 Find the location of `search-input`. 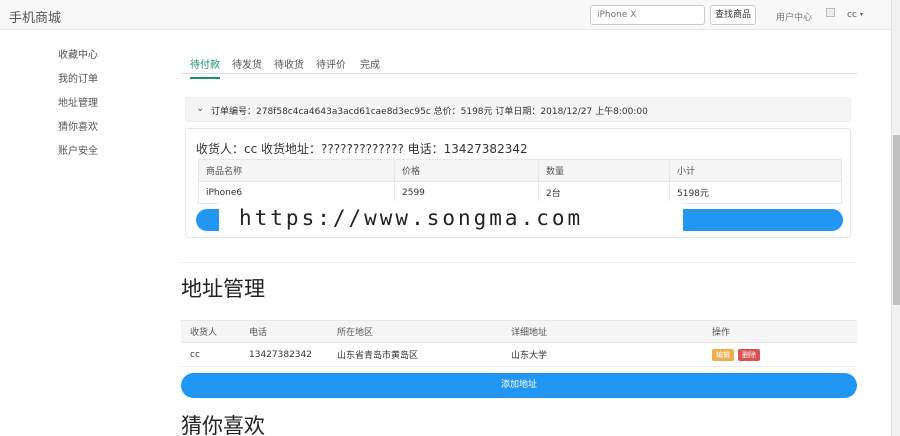

search-input is located at coordinates (647, 15).